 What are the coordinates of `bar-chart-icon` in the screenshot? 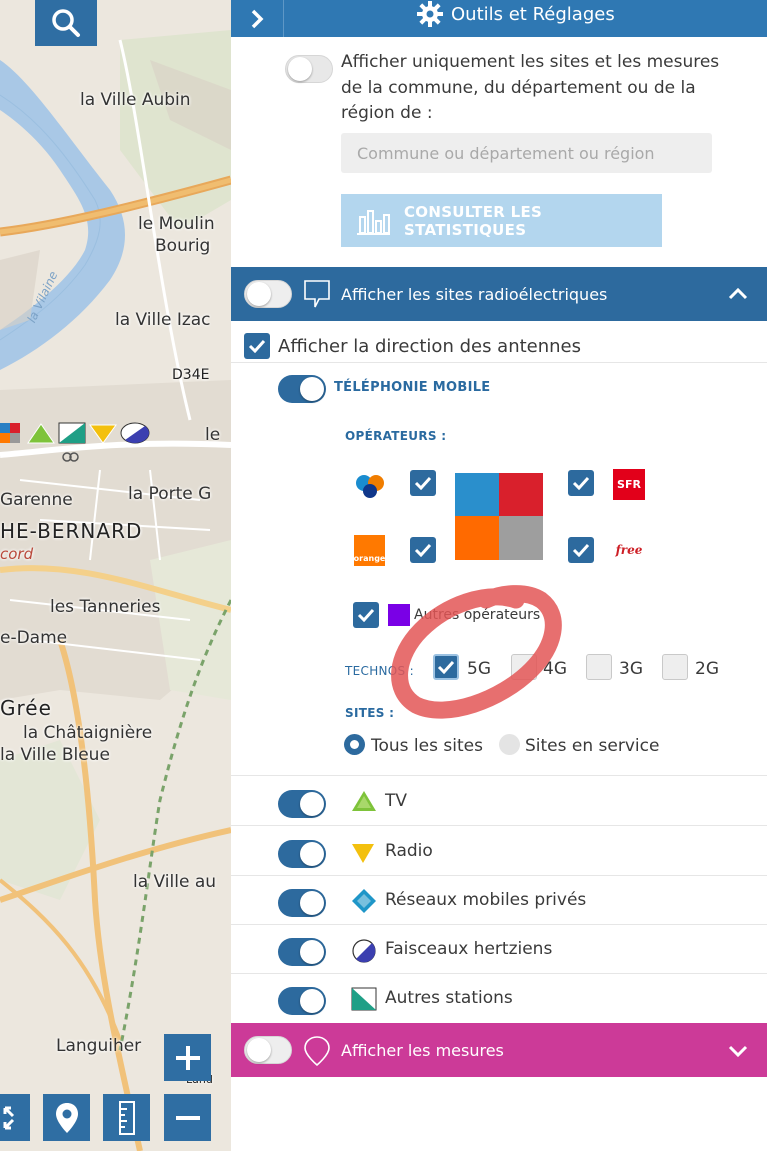 It's located at (373, 222).